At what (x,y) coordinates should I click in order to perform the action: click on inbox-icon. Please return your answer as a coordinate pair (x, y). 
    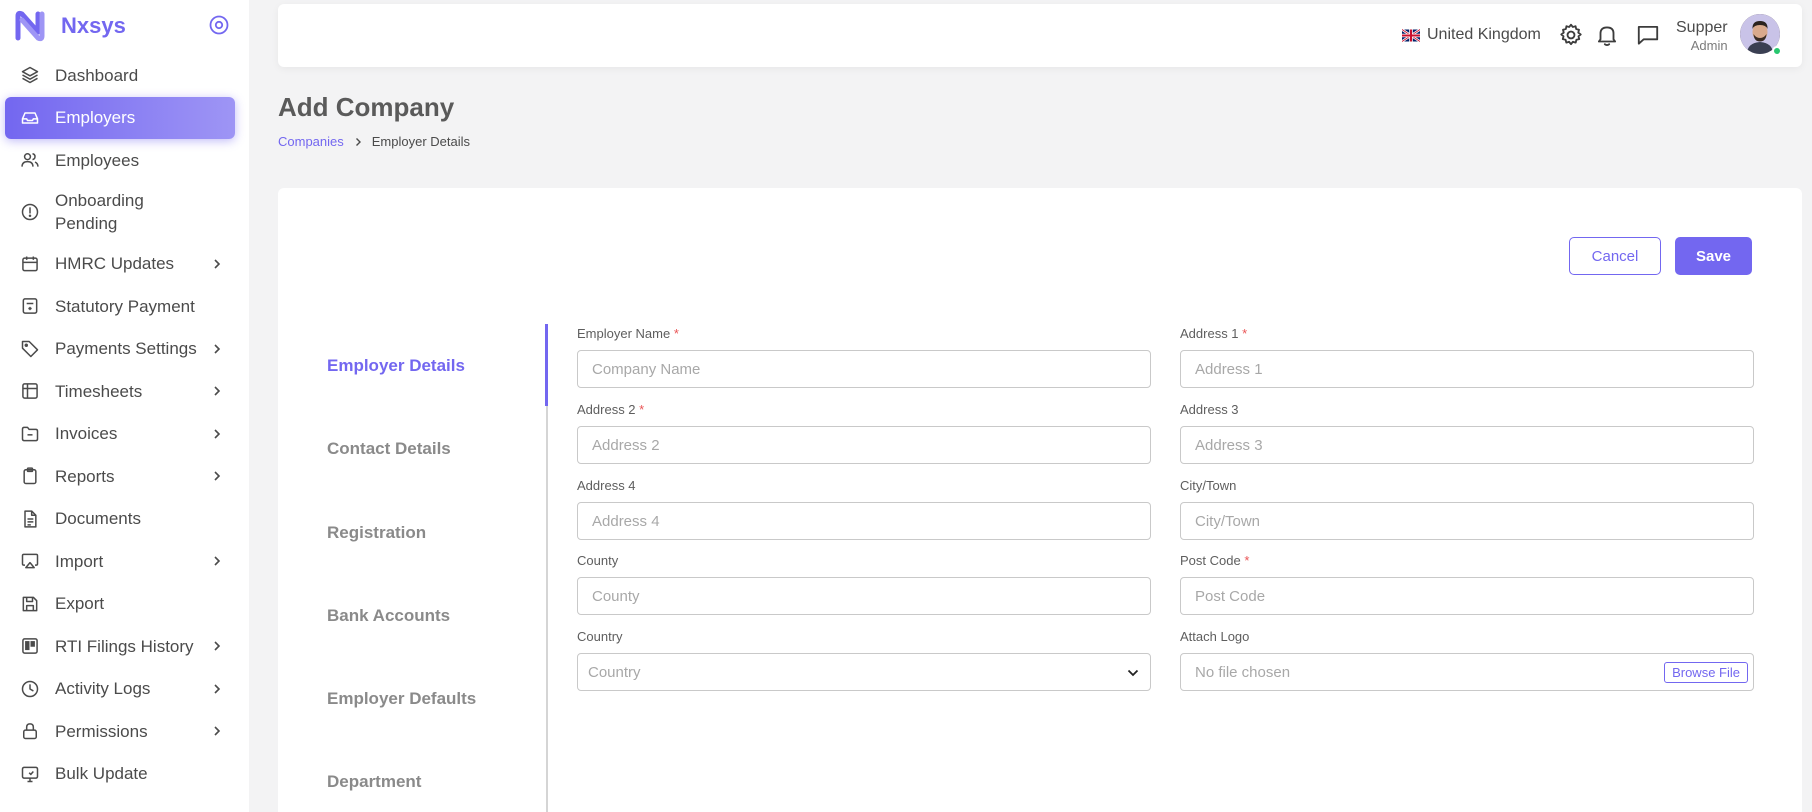
    Looking at the image, I should click on (30, 118).